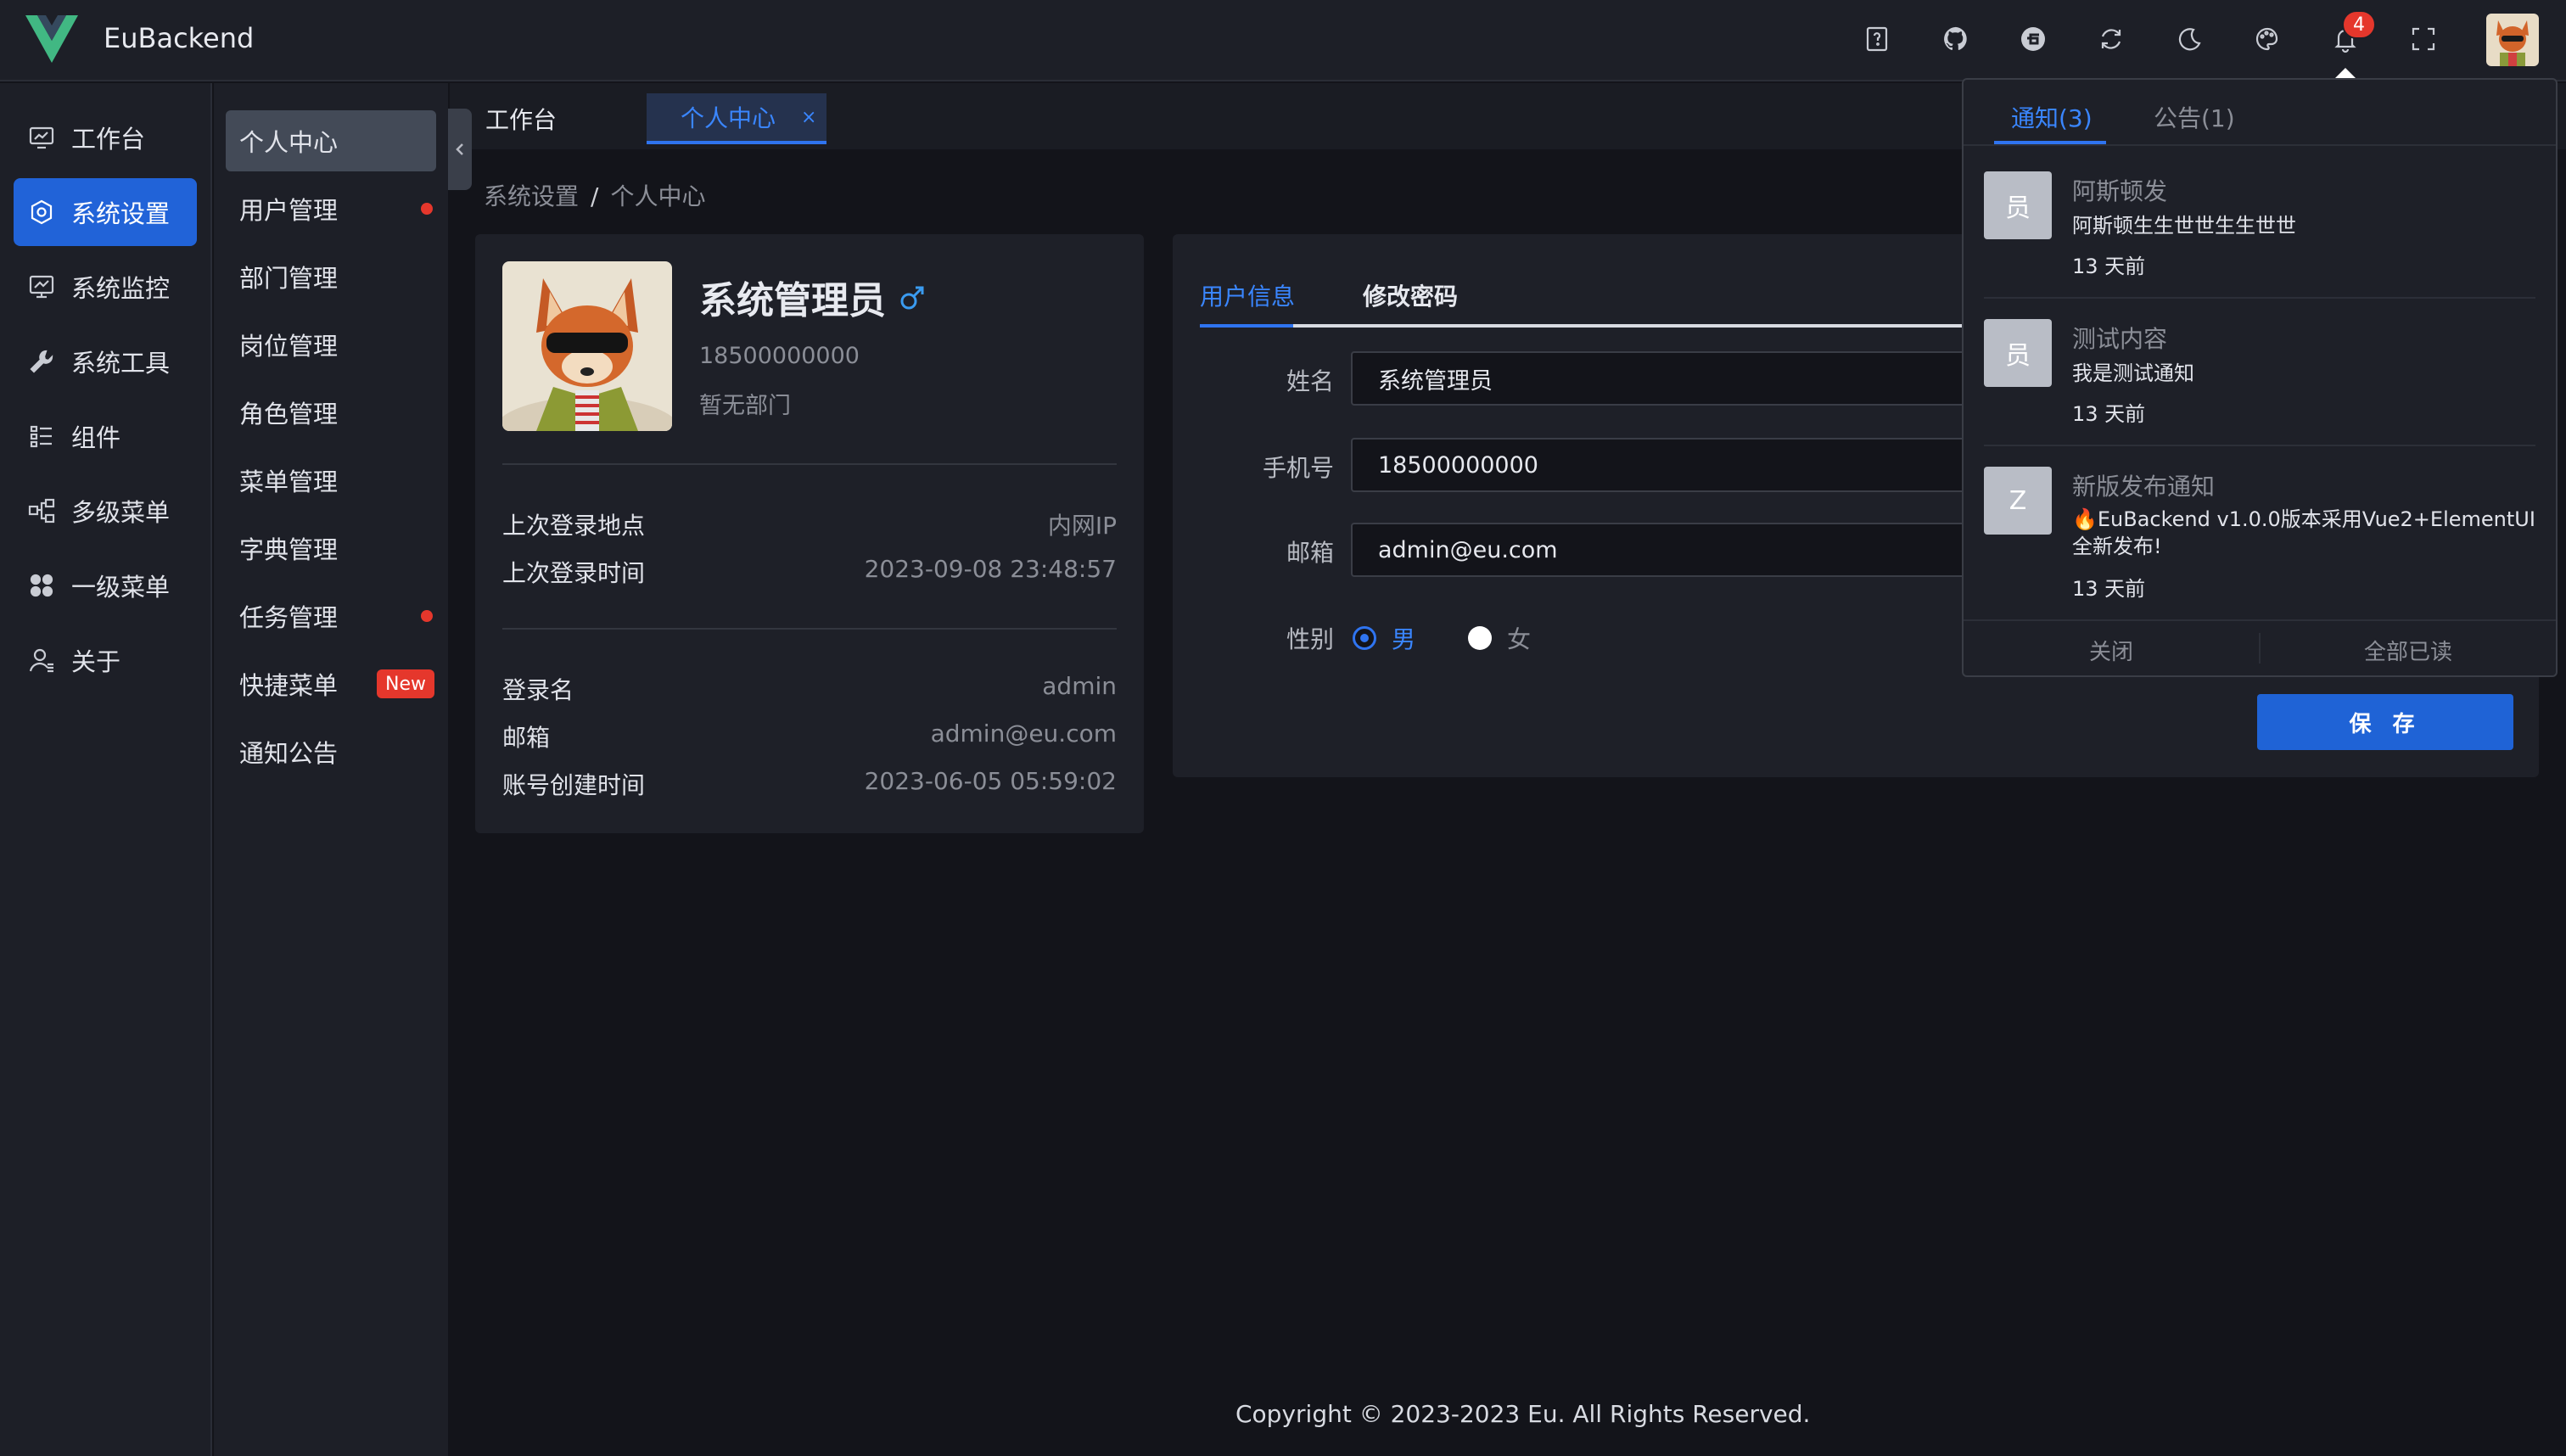 The image size is (2566, 1456). I want to click on submenu-item-label: 部门管理, so click(289, 279).